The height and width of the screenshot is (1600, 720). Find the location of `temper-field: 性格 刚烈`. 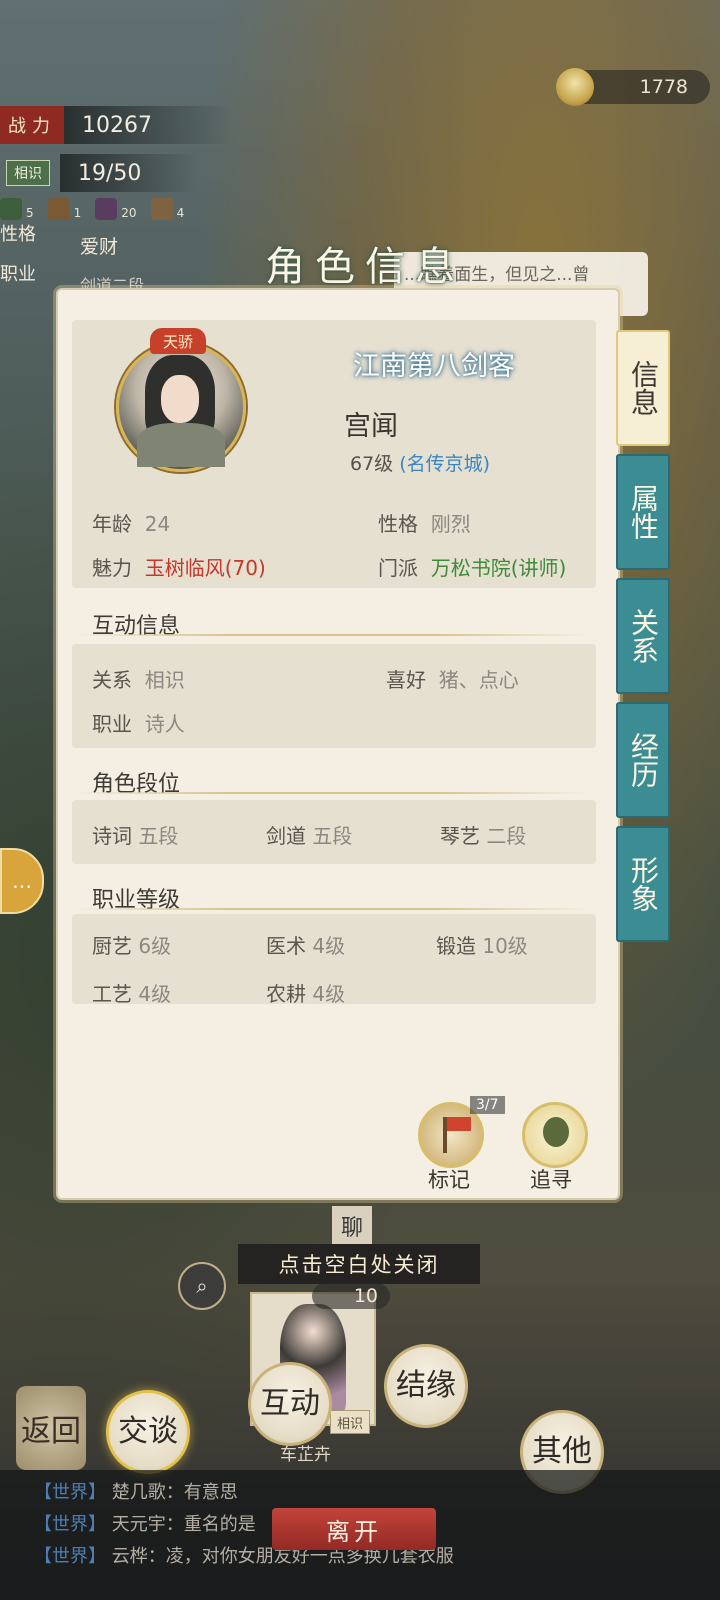

temper-field: 性格 刚烈 is located at coordinates (424, 522).